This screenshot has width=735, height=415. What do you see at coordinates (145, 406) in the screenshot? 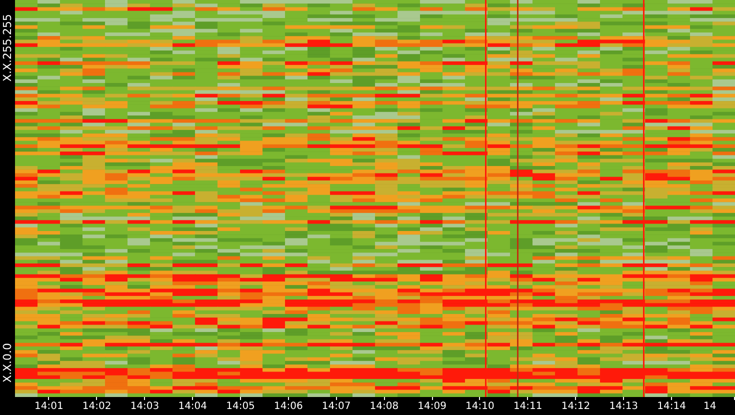
I see `x-axis-tick-label: 14:03` at bounding box center [145, 406].